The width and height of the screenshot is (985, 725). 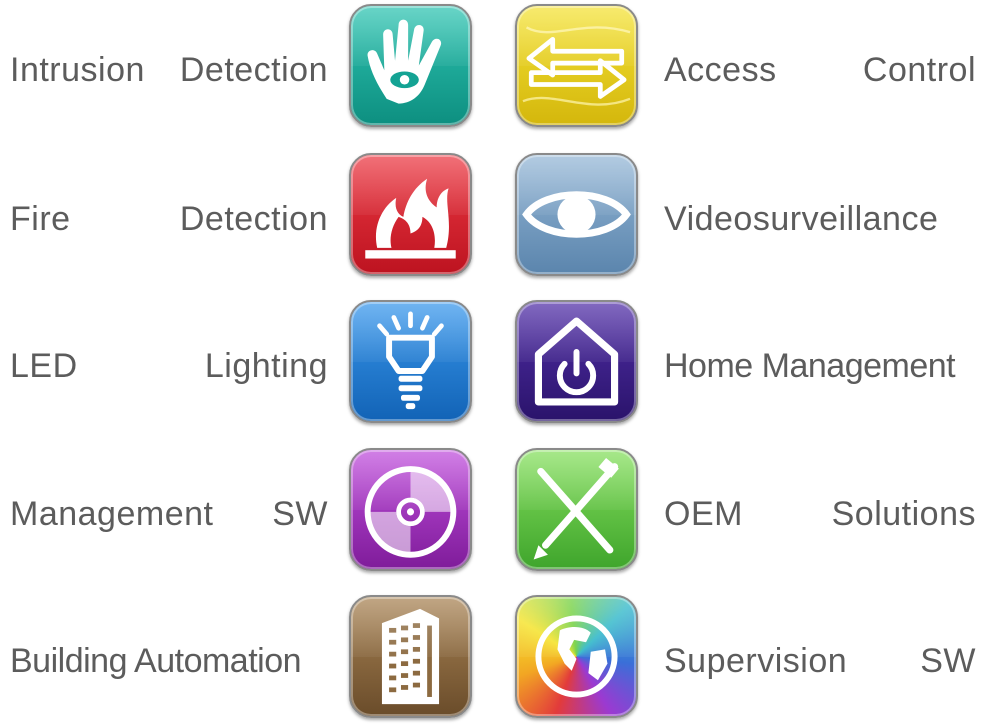 I want to click on access-control-label: Access Control, so click(x=820, y=70).